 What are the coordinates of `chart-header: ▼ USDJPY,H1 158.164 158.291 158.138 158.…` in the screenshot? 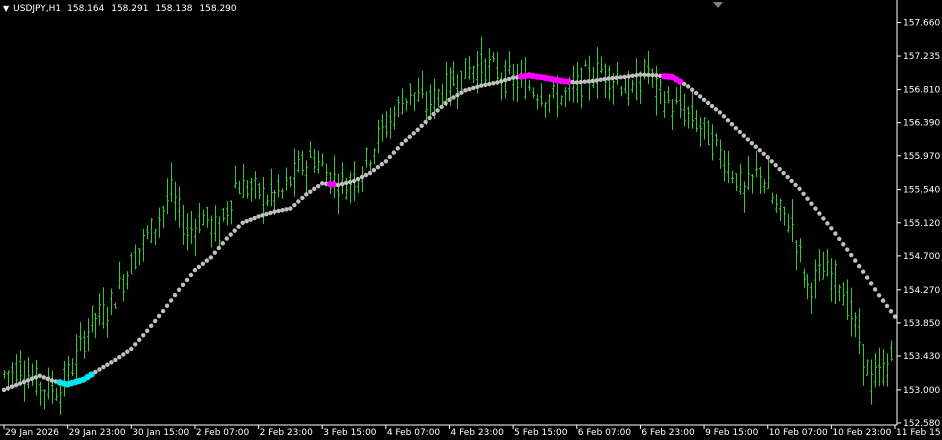 It's located at (122, 9).